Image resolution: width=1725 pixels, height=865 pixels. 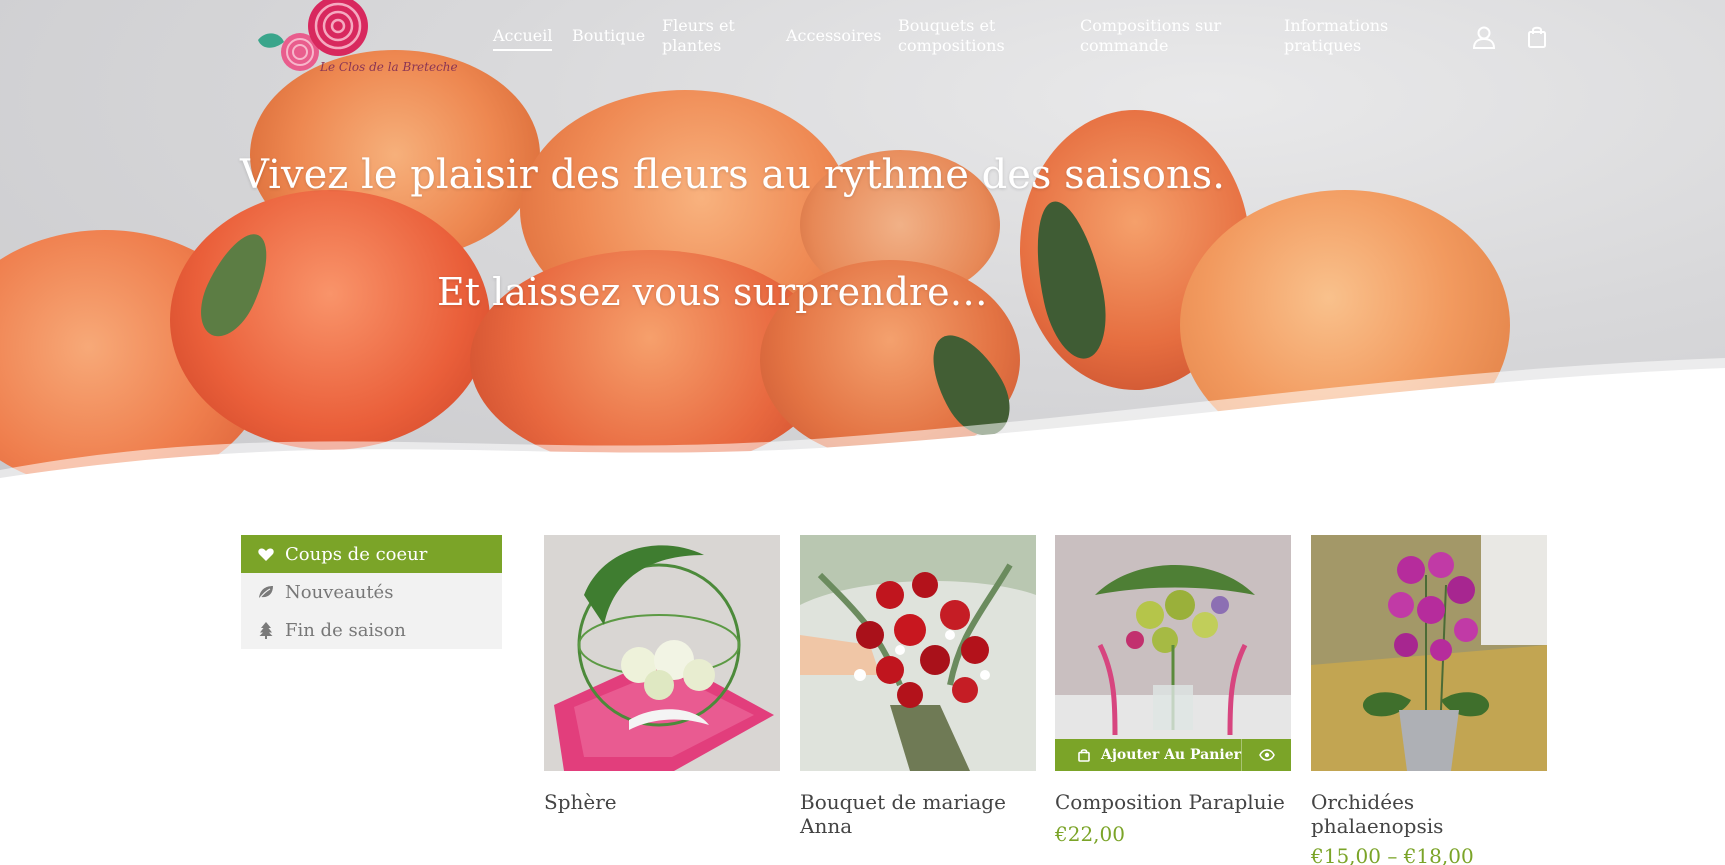 I want to click on tab-coups-de-coeur: Coups de coeur, so click(x=371, y=554).